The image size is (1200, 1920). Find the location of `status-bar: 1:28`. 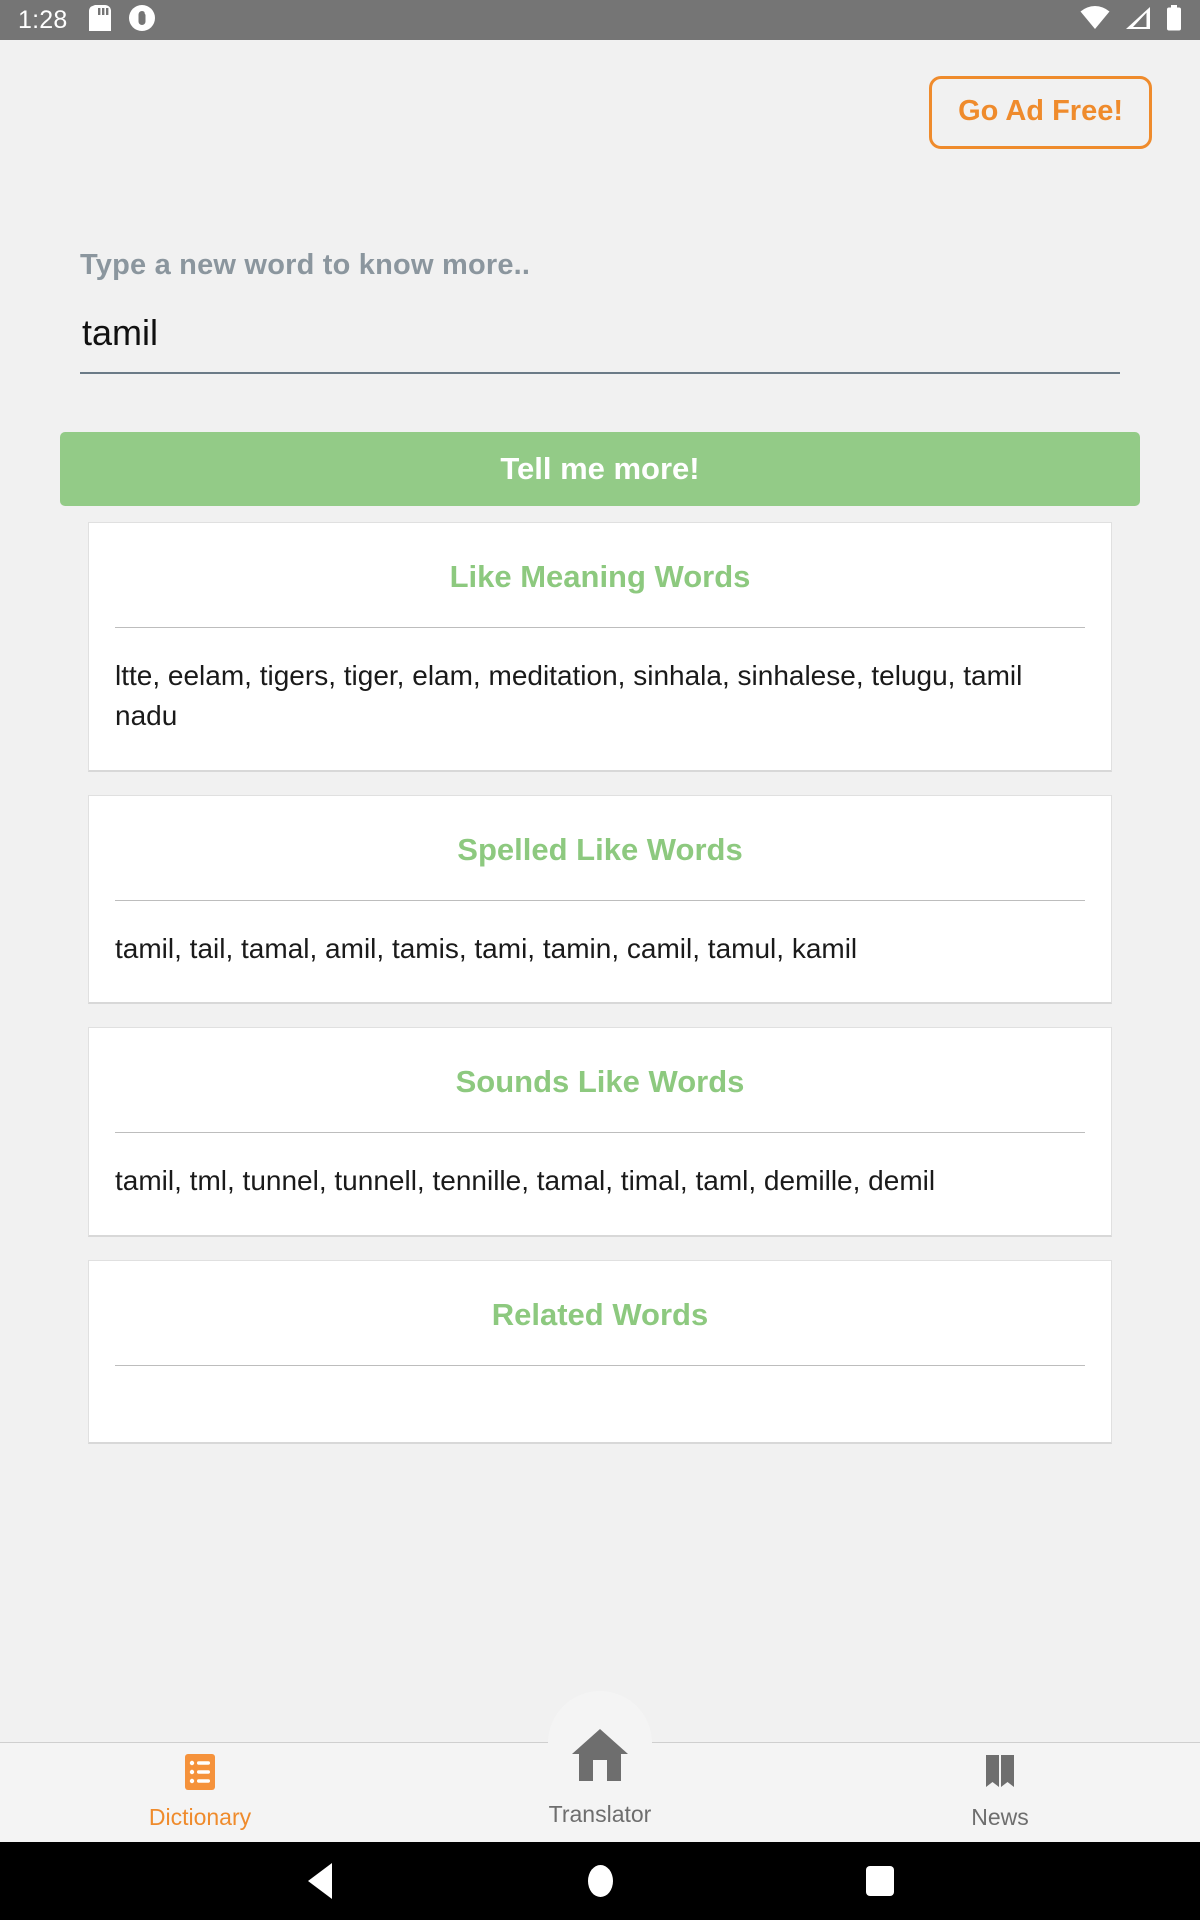

status-bar: 1:28 is located at coordinates (600, 20).